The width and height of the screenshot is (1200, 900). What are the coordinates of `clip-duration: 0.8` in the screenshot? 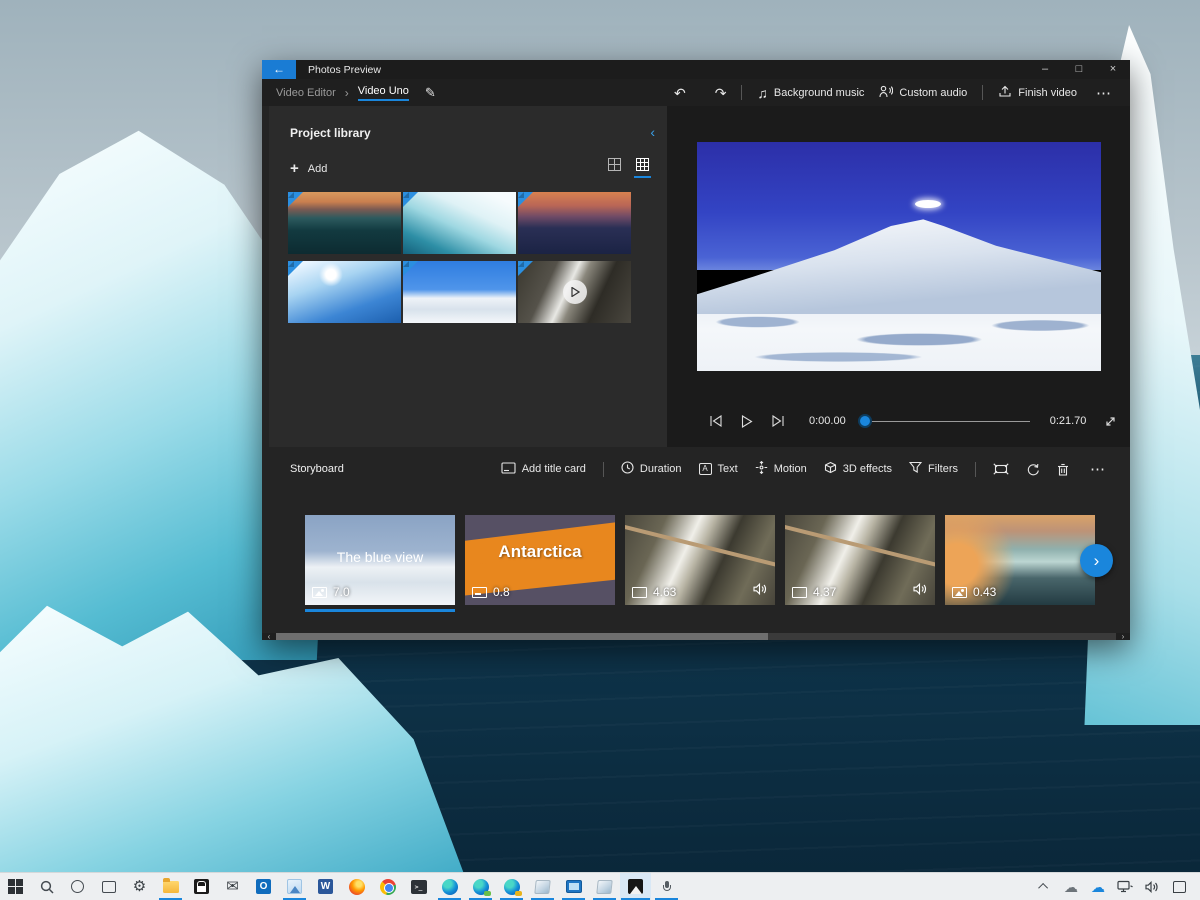 It's located at (501, 592).